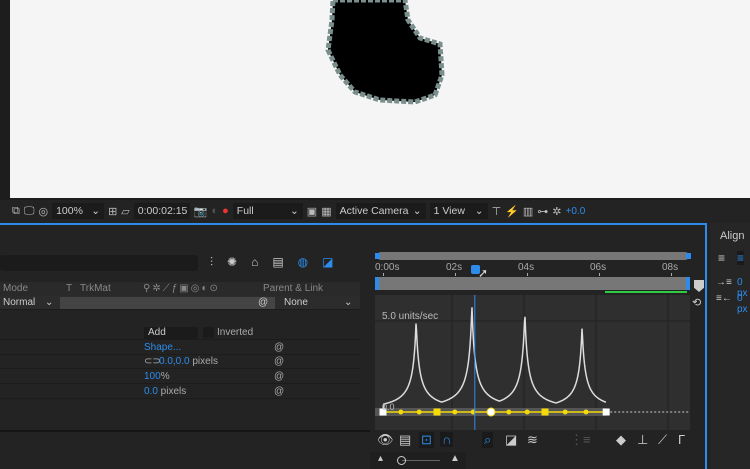 This screenshot has width=750, height=469. What do you see at coordinates (294, 211) in the screenshot?
I see `chevron-down-icon: ⌄` at bounding box center [294, 211].